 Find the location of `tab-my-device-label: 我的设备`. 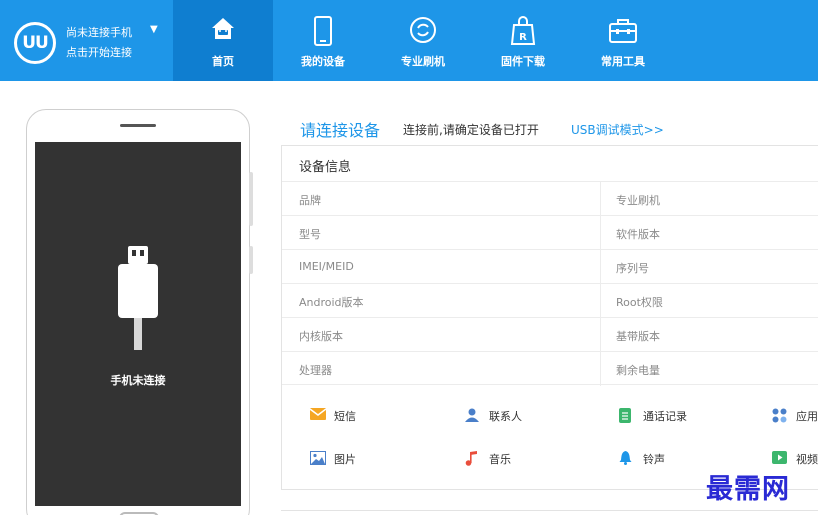

tab-my-device-label: 我的设备 is located at coordinates (323, 61).